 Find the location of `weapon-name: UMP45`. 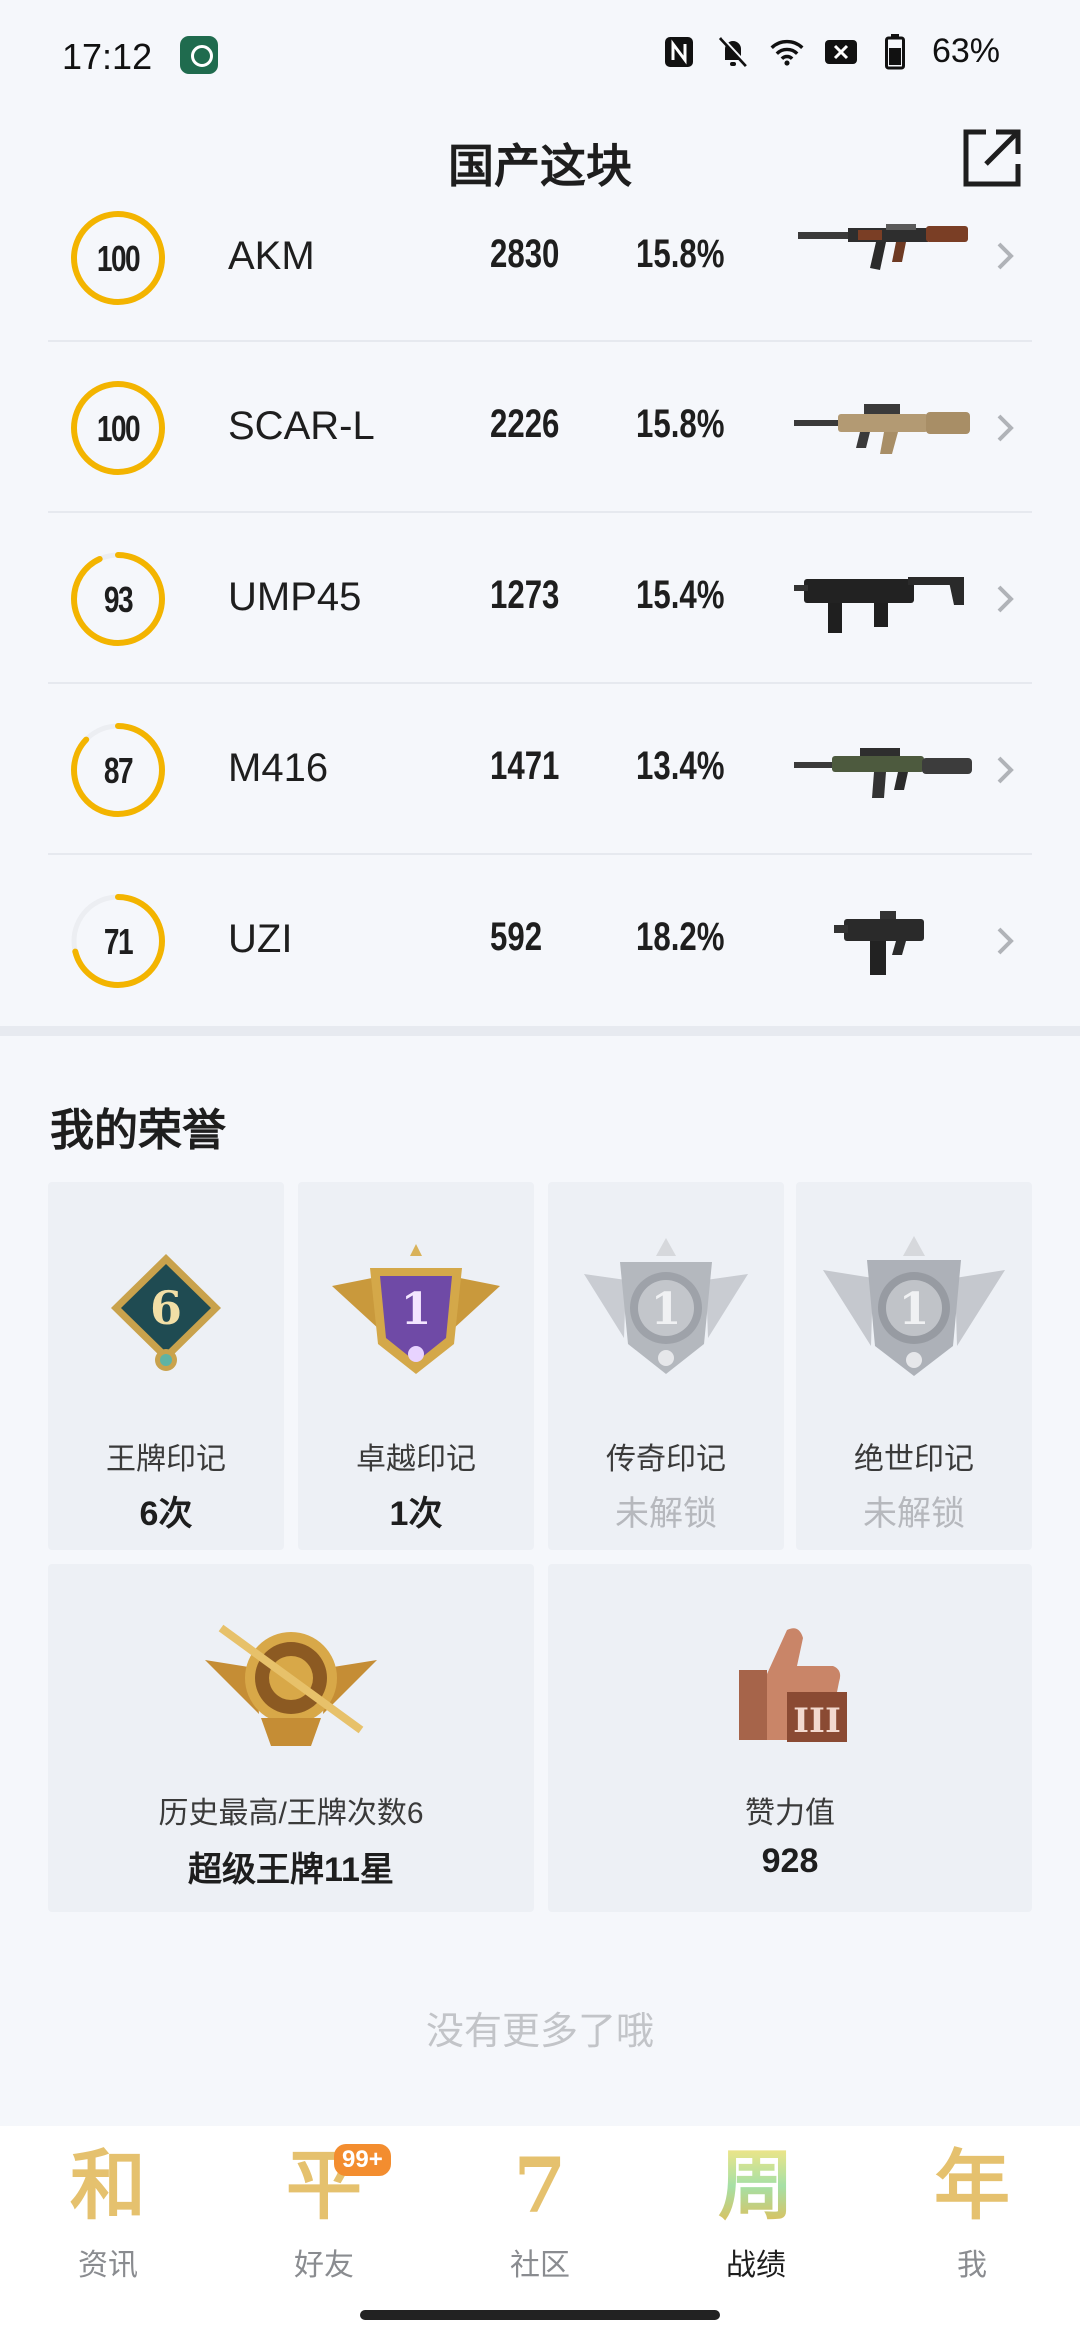

weapon-name: UMP45 is located at coordinates (295, 597).